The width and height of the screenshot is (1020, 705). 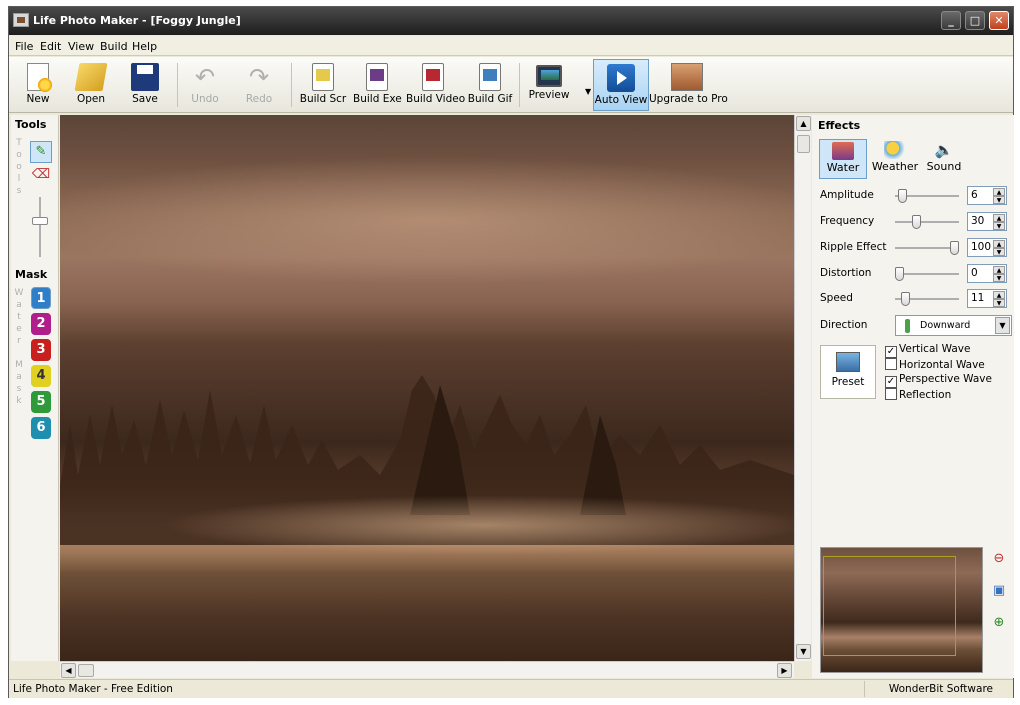 What do you see at coordinates (889, 606) in the screenshot?
I see `navigator-viewport-frame` at bounding box center [889, 606].